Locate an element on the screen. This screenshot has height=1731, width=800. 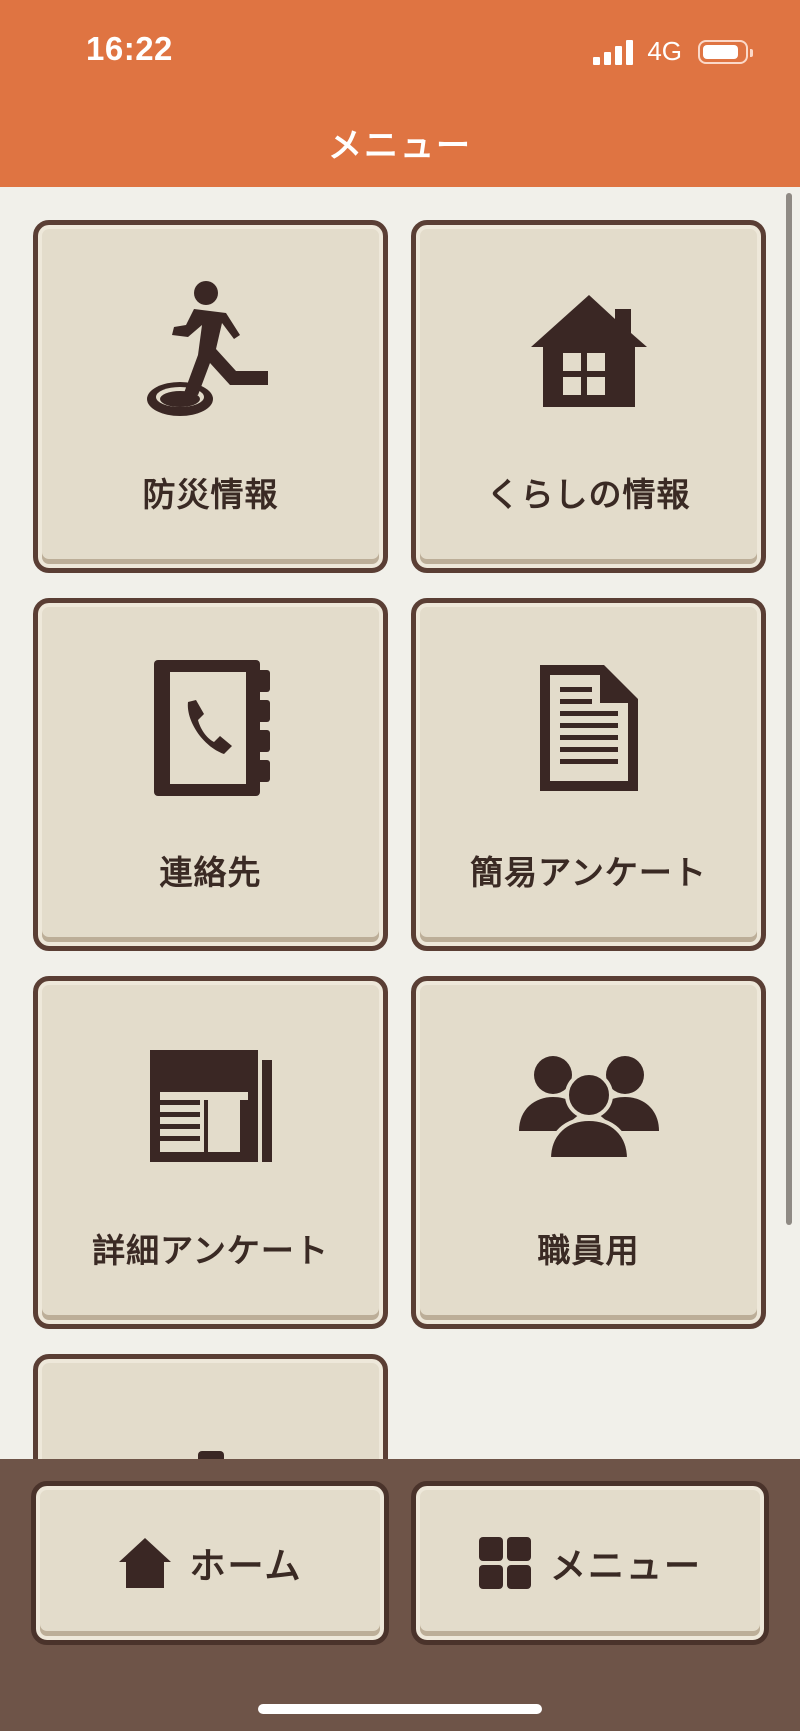
page-title: メニュー is located at coordinates (400, 146).